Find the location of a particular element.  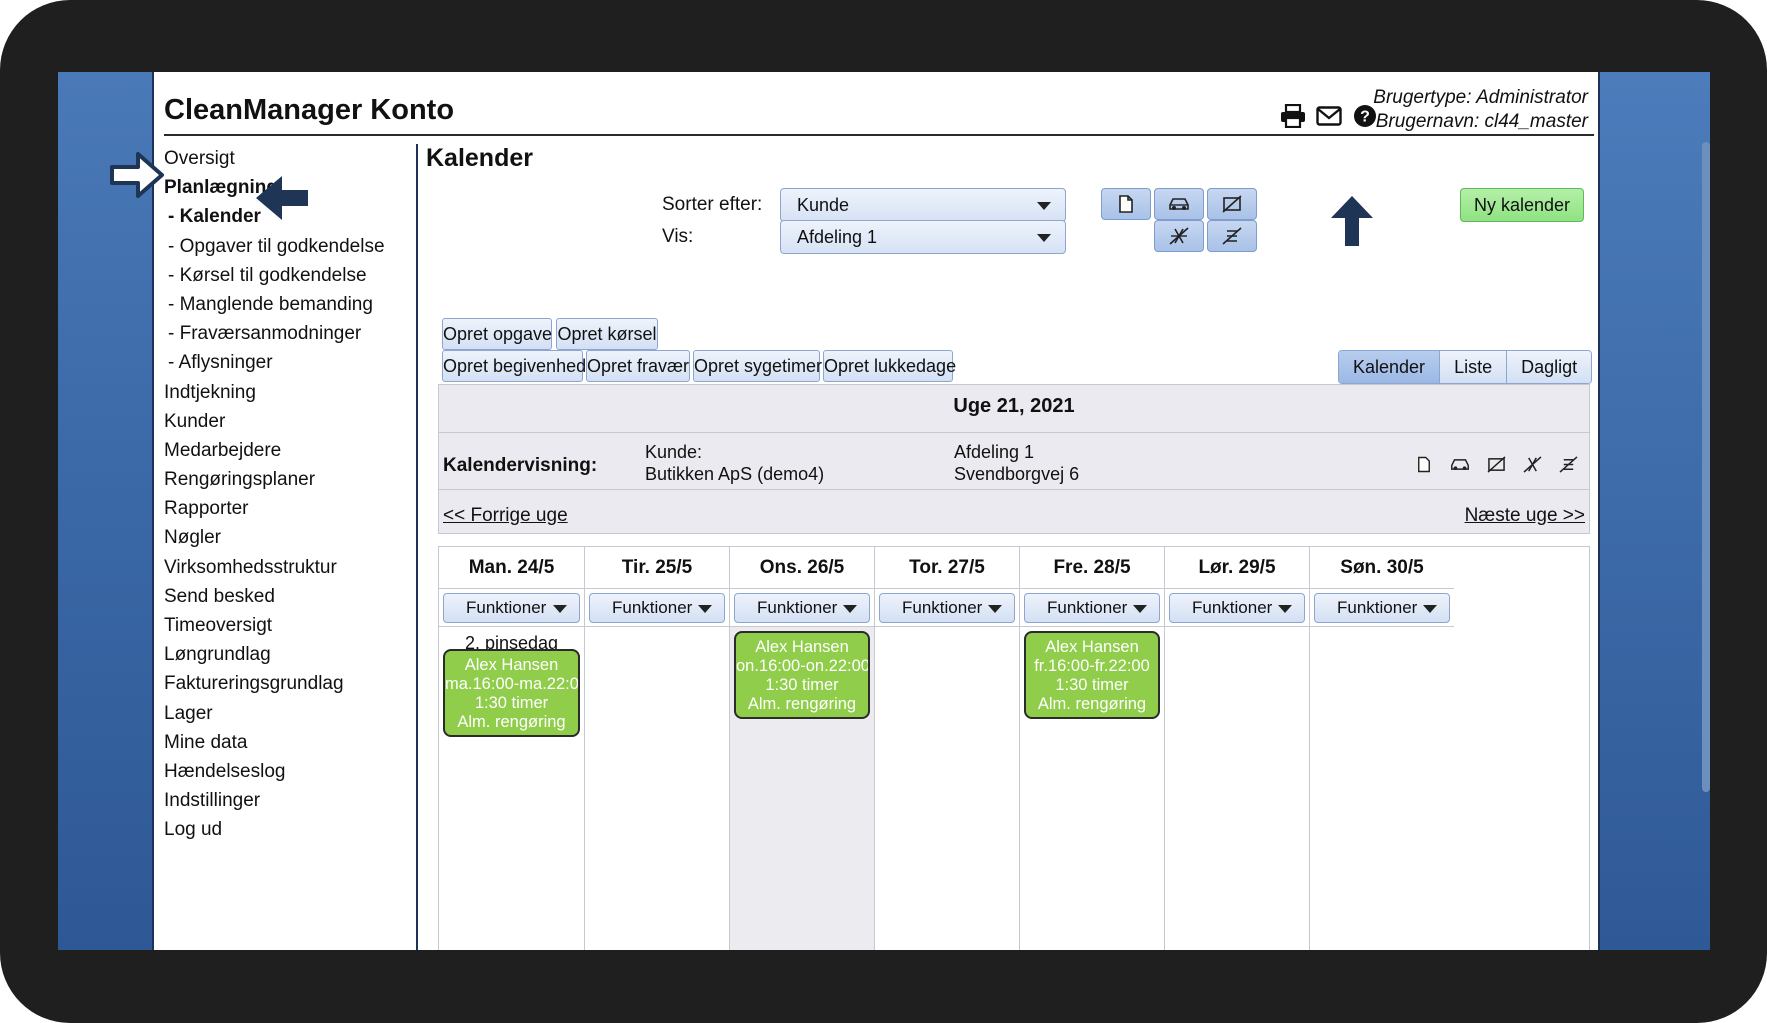

sidebar-item-send-besked: Send besked is located at coordinates (279, 596).